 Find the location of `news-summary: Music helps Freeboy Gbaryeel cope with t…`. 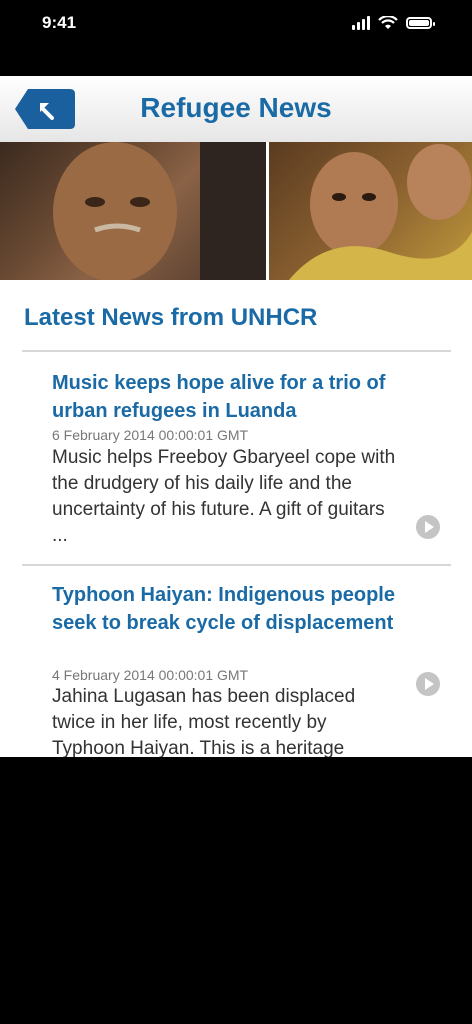

news-summary: Music helps Freeboy Gbaryeel cope with t… is located at coordinates (224, 496).